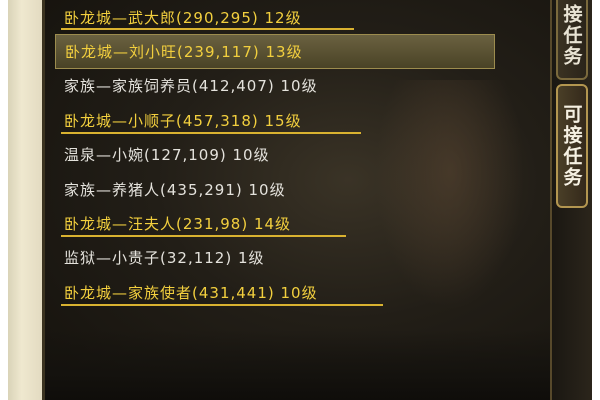  I want to click on tab-available-quest: 可接任务, so click(572, 146).